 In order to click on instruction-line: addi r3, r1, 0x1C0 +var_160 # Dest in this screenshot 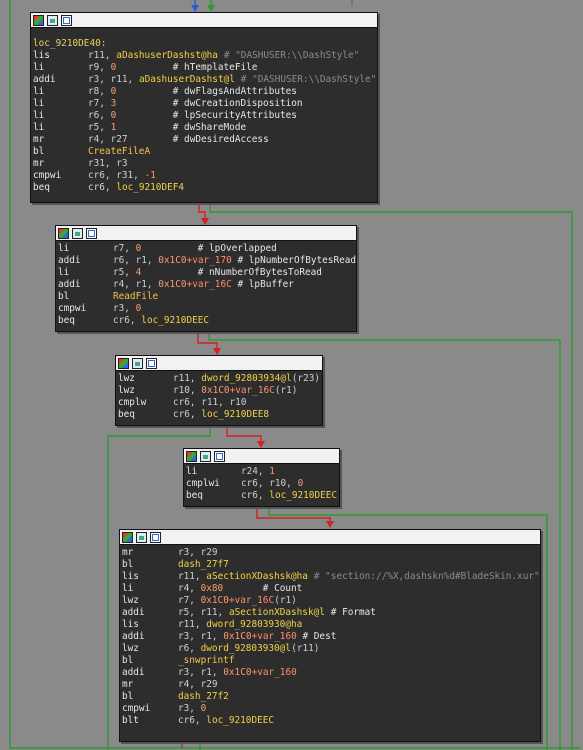, I will do `click(330, 637)`.